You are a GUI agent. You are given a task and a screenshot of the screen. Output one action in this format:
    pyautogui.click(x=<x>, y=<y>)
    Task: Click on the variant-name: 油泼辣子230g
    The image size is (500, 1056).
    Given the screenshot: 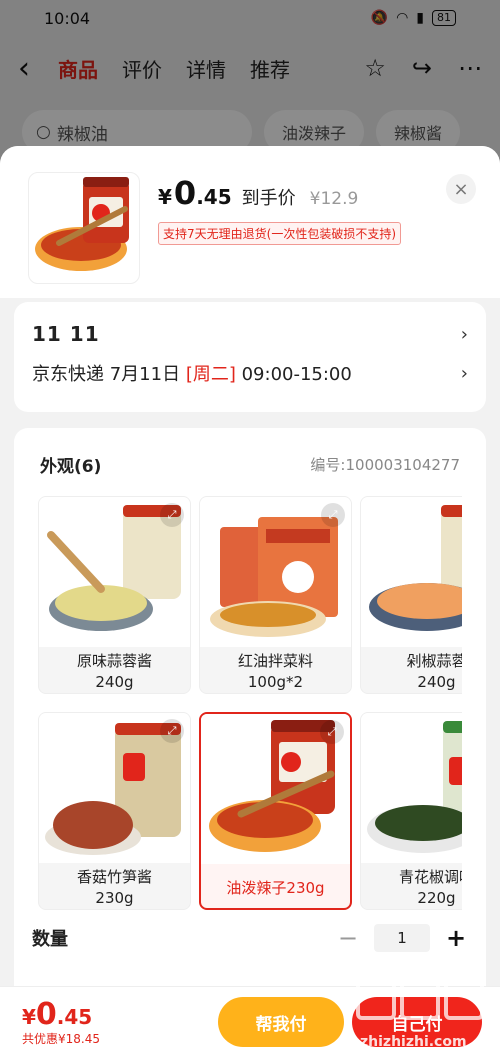 What is the action you would take?
    pyautogui.click(x=275, y=888)
    